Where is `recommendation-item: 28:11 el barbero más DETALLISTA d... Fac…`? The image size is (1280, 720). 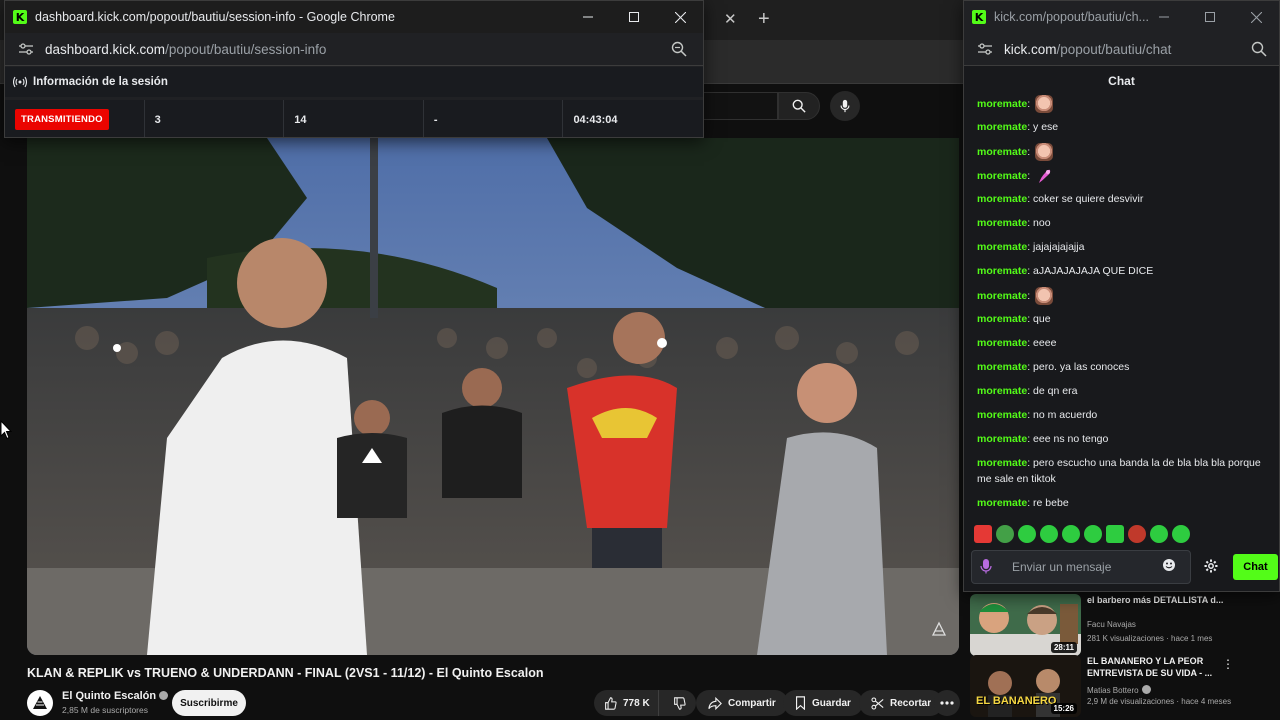
recommendation-item: 28:11 el barbero más DETALLISTA d... Fac… is located at coordinates (1115, 625).